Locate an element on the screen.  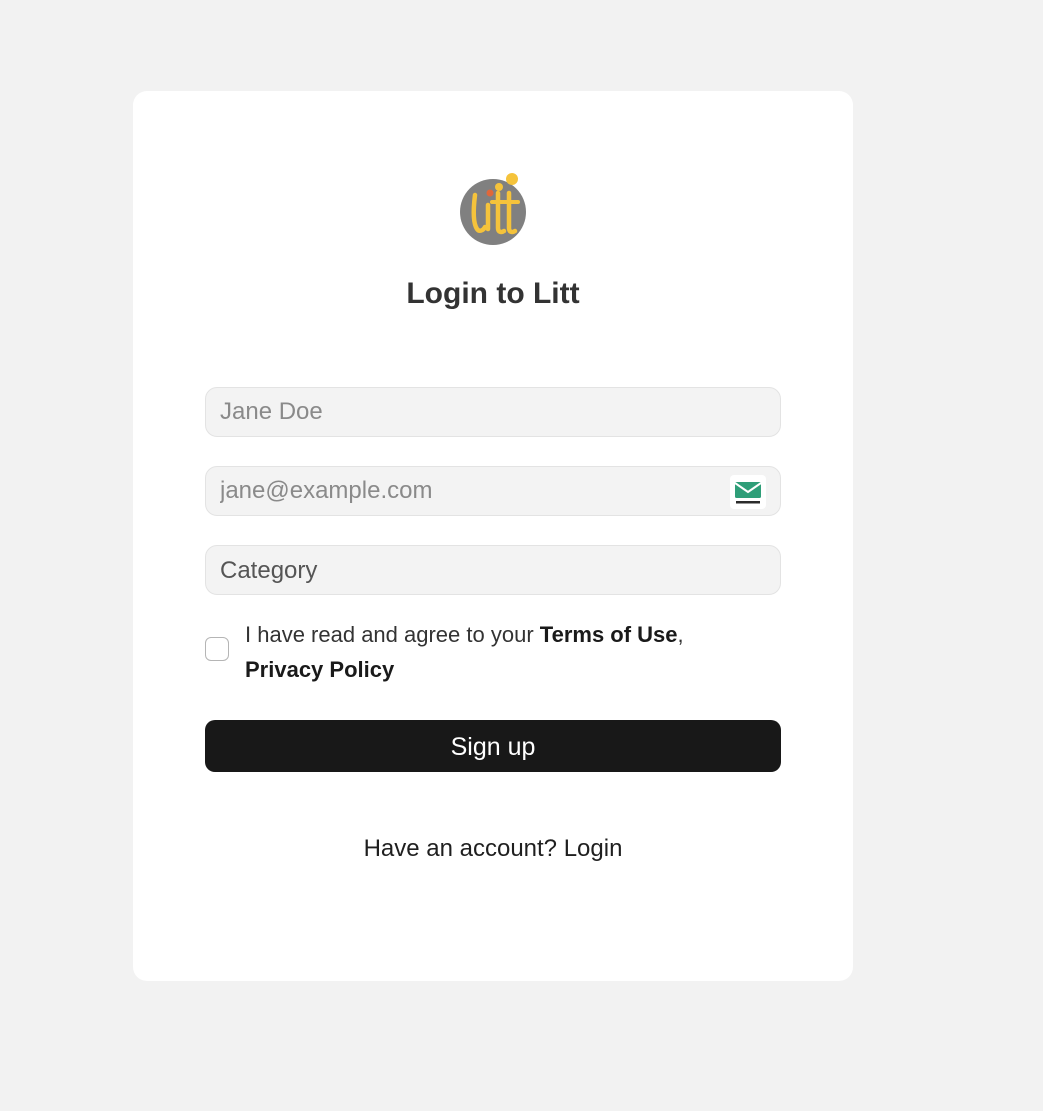
sign-up-button: Sign up is located at coordinates (493, 746).